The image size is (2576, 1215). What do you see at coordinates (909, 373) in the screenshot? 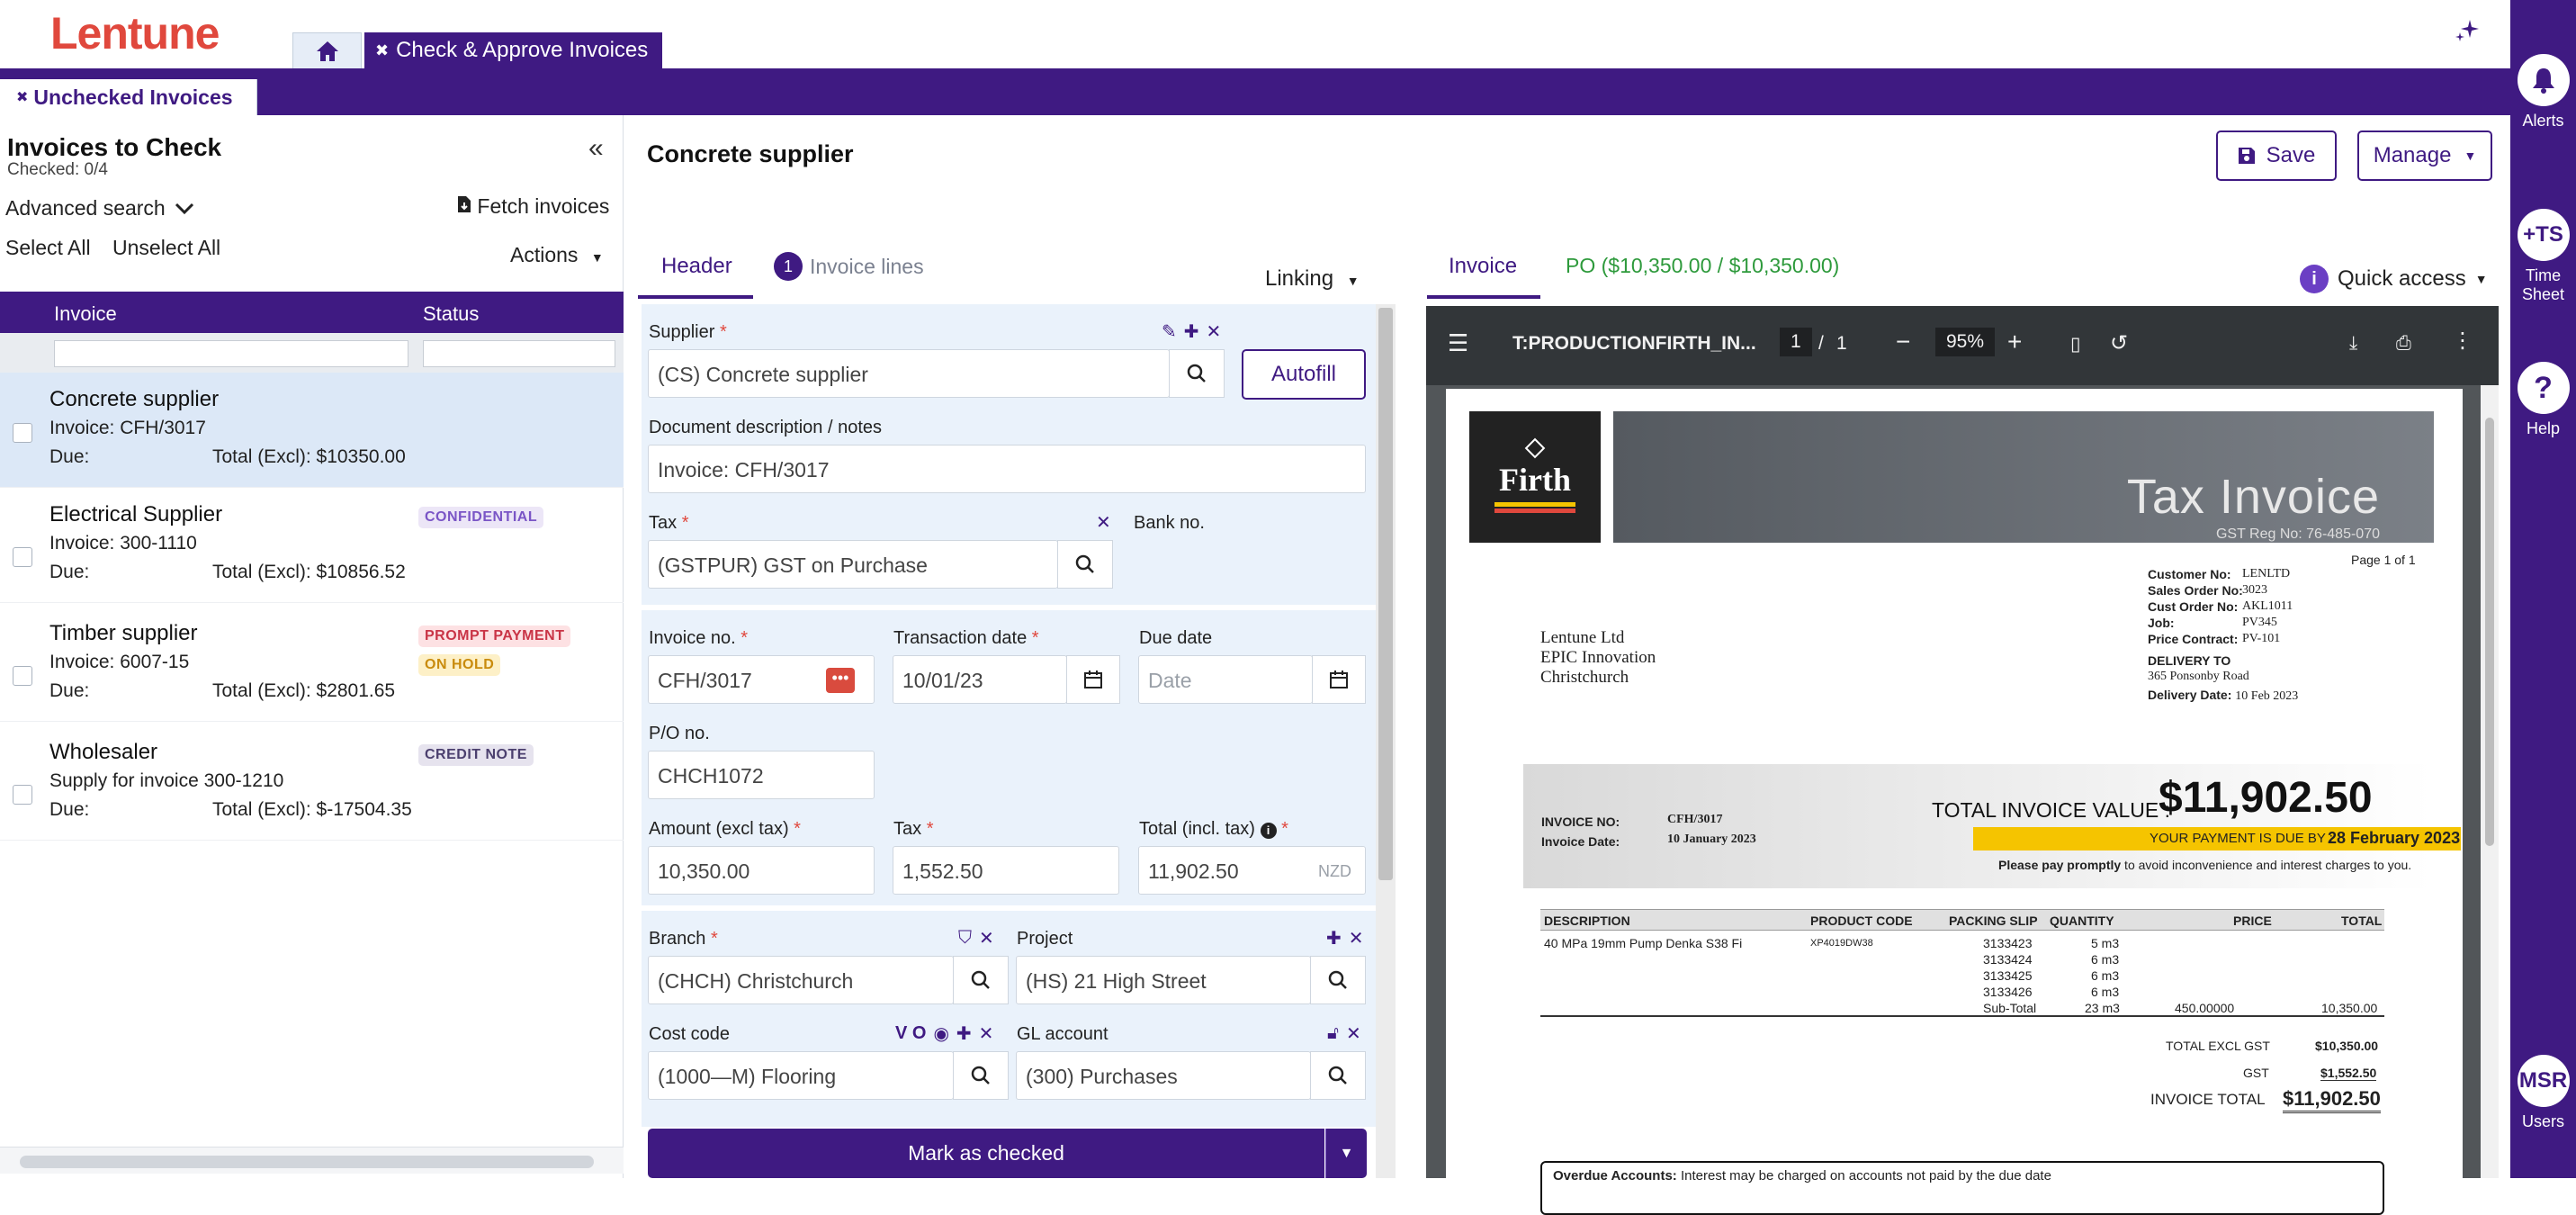
I see `supplier-input: (CS) Concrete supplier` at bounding box center [909, 373].